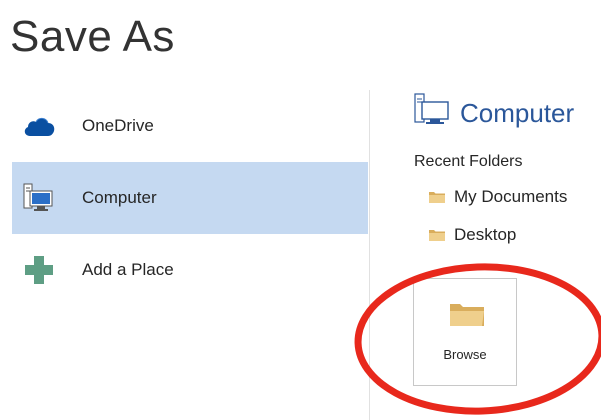  I want to click on place-item-computer: Computer, so click(190, 198).